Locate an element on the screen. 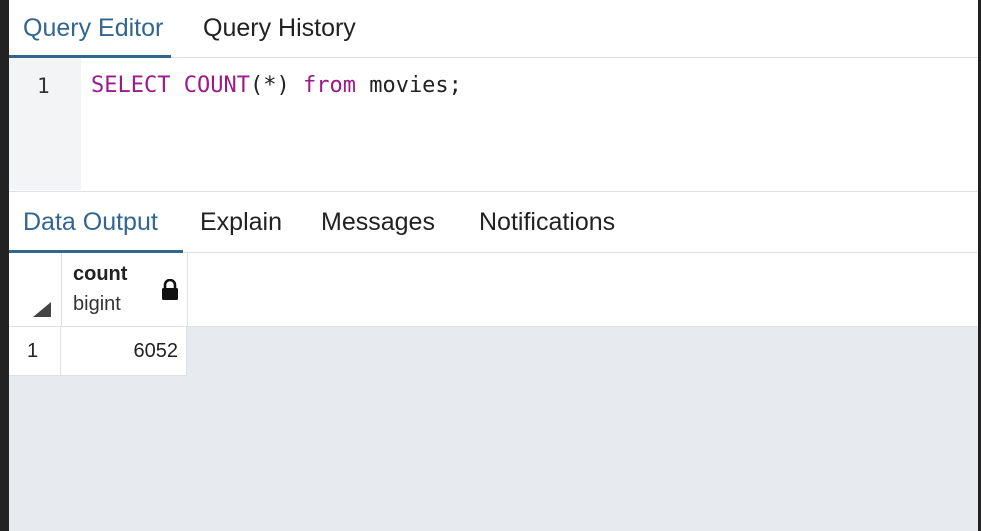 This screenshot has height=531, width=981. code-line: SELECT COUNT(*) from movies; is located at coordinates (276, 85).